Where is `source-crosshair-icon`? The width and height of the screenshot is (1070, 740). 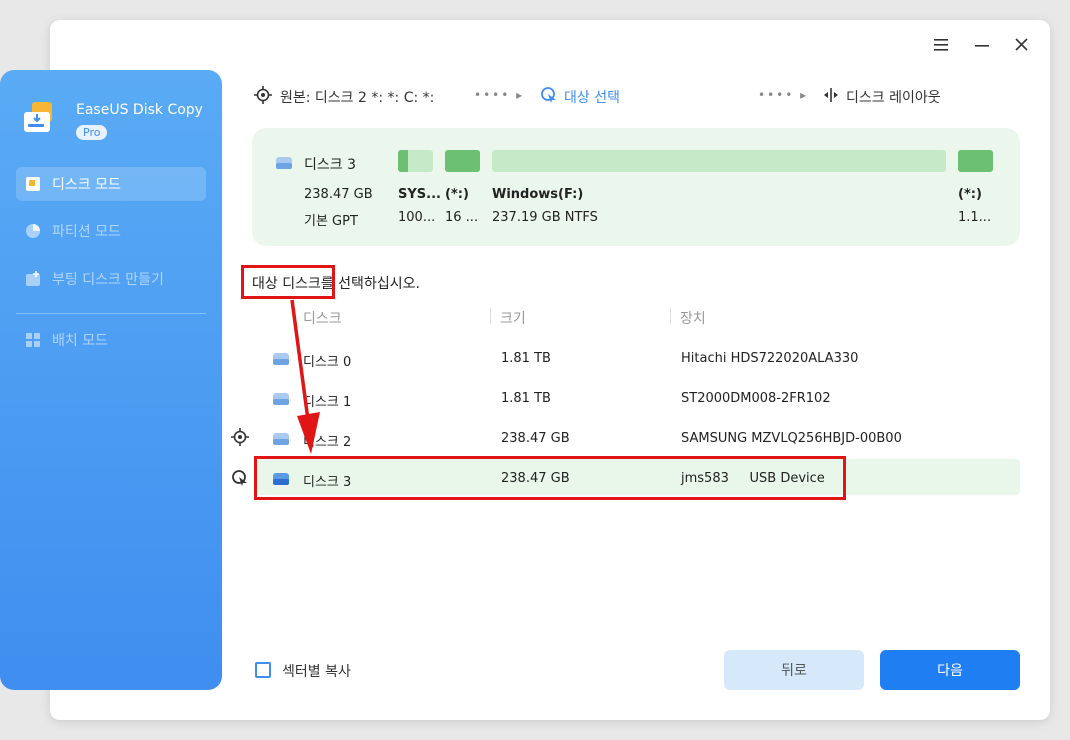 source-crosshair-icon is located at coordinates (240, 439).